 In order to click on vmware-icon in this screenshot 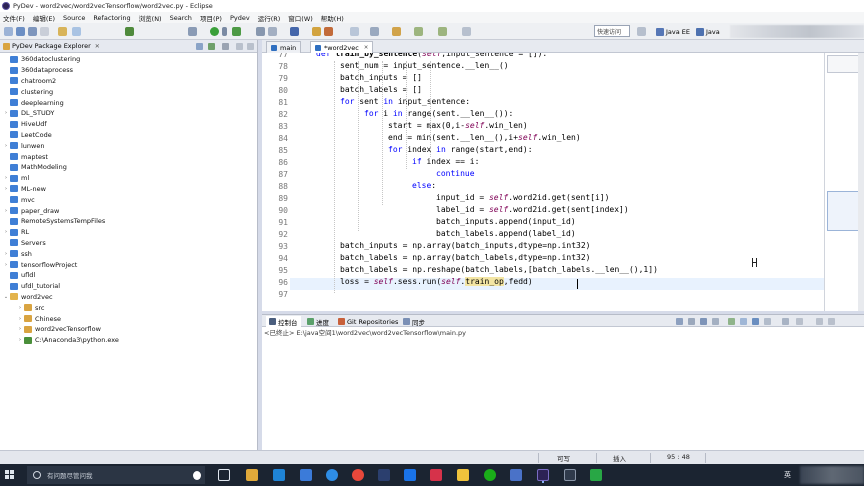, I will do `click(410, 475)`.